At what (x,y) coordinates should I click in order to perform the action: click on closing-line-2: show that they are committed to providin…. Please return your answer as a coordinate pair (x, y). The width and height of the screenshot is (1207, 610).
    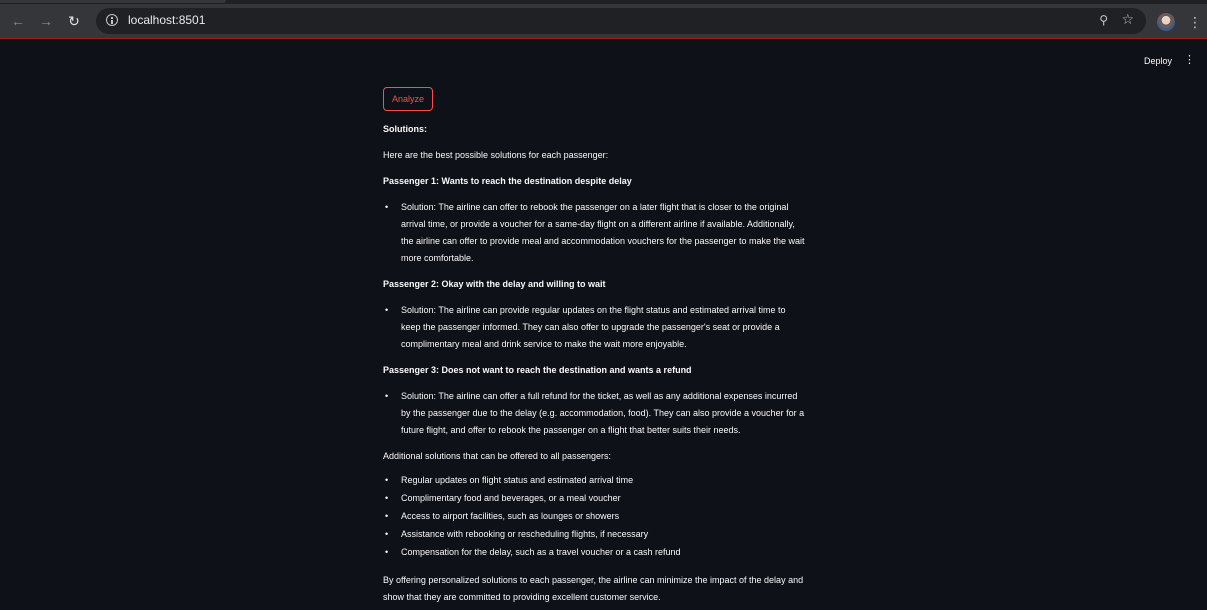
    Looking at the image, I should click on (522, 597).